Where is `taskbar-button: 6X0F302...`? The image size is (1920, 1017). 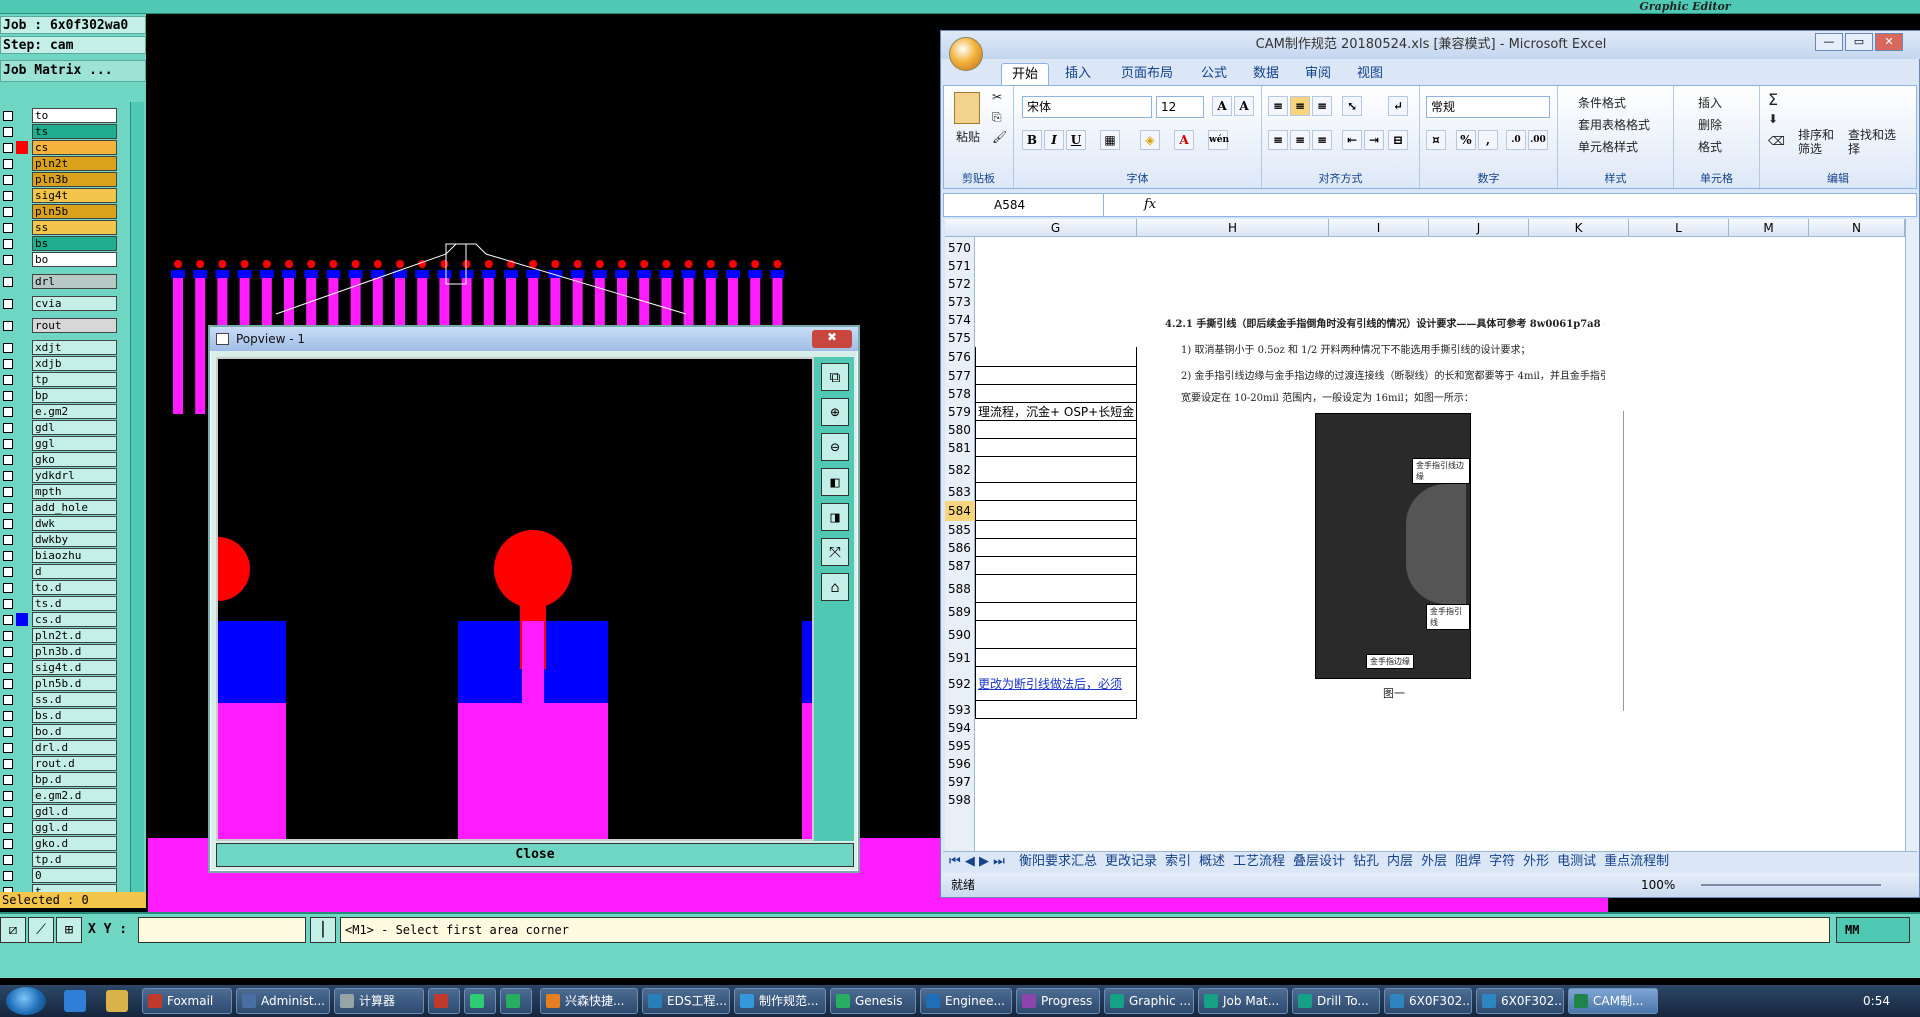
taskbar-button: 6X0F302... is located at coordinates (1428, 1001).